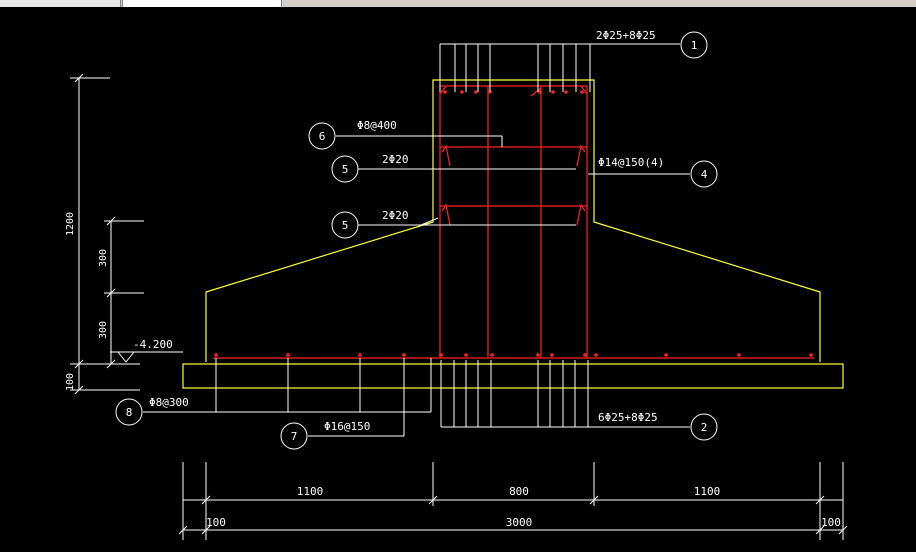  I want to click on dim-left-lower: 300, so click(103, 330).